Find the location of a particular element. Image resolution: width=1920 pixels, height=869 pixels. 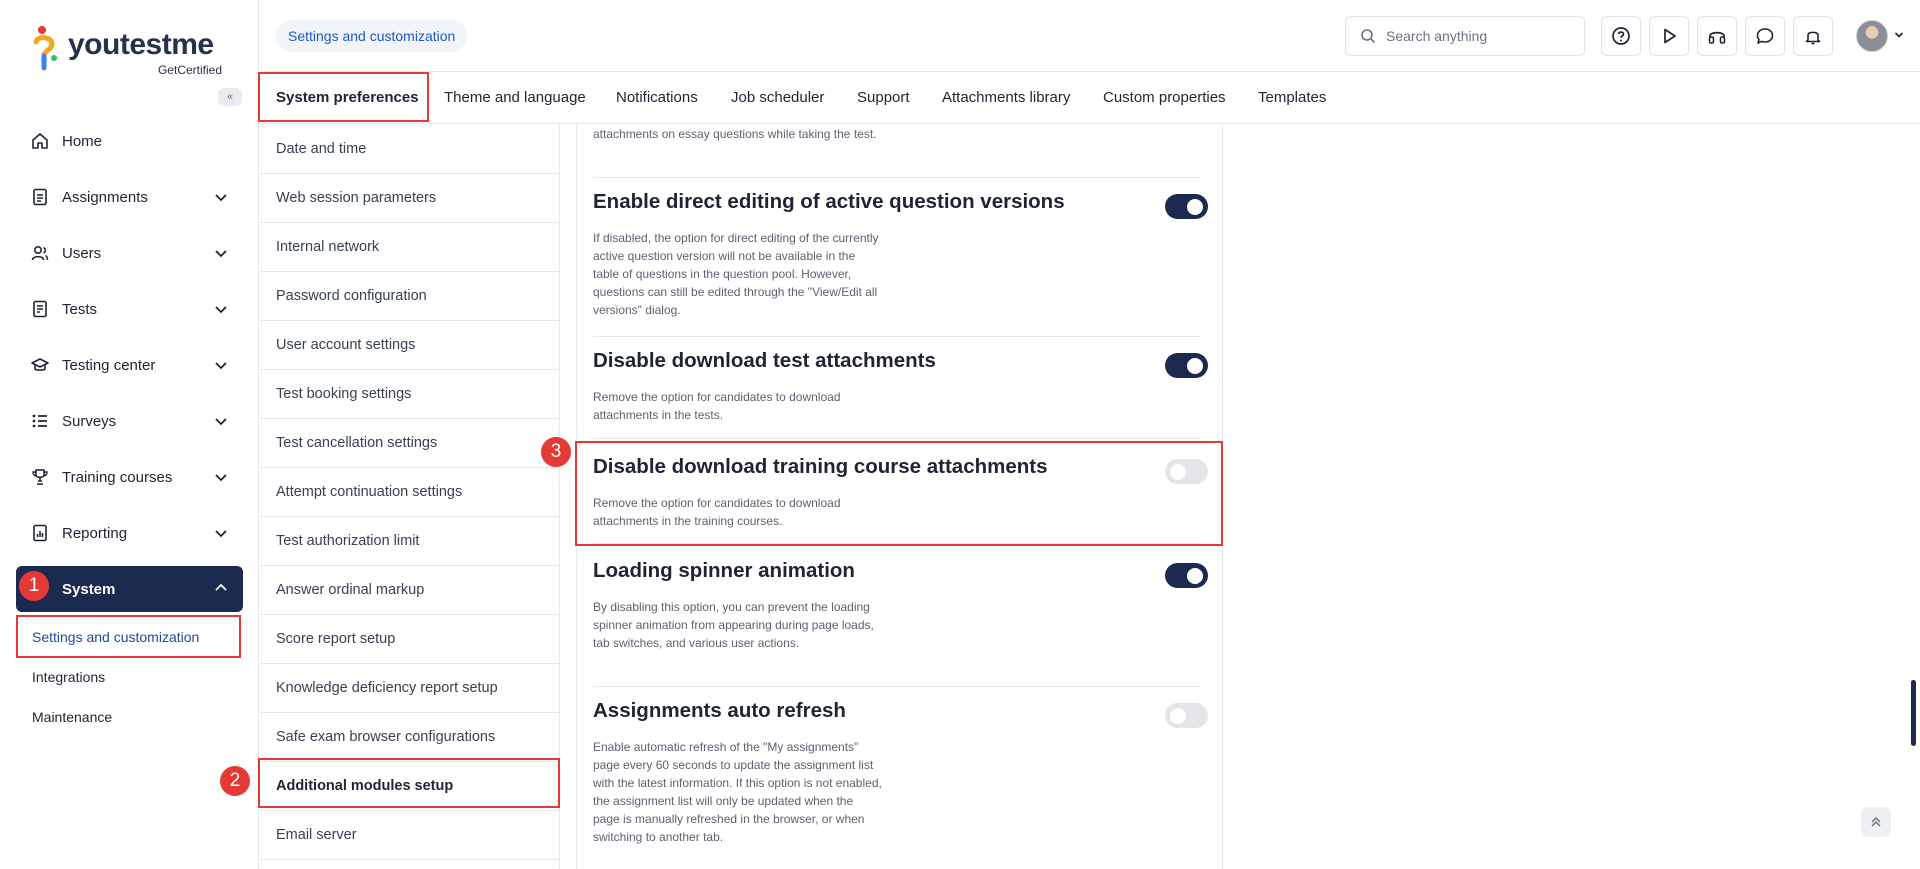

sidebar-item-training-courses: Training courses is located at coordinates (129, 477).